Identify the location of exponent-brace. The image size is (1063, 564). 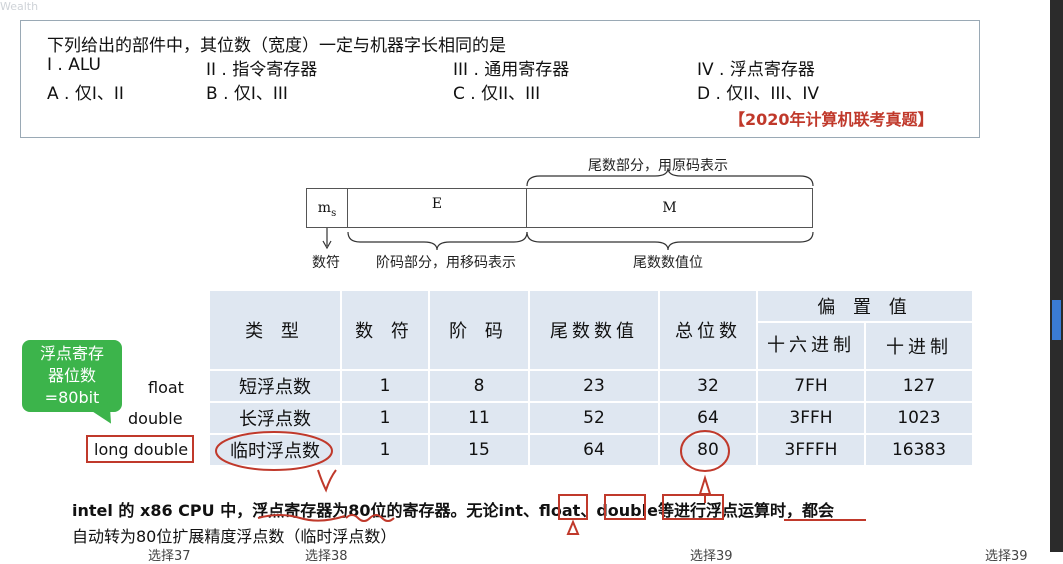
(437, 241).